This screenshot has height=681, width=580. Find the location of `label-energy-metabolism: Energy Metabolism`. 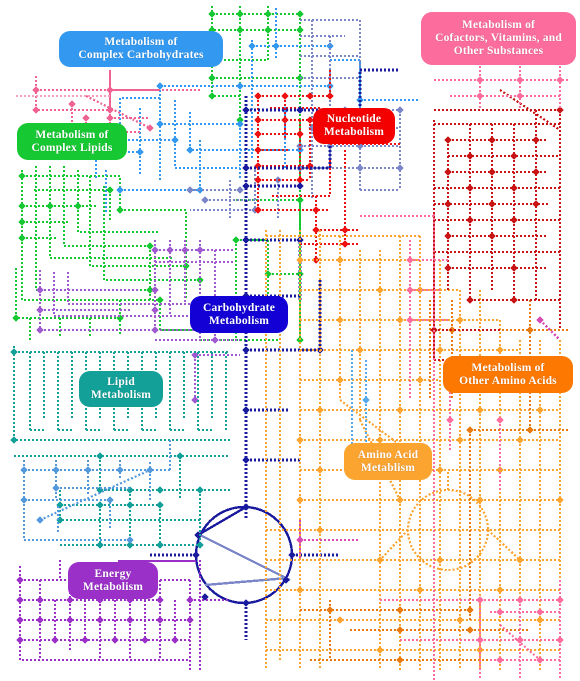

label-energy-metabolism: Energy Metabolism is located at coordinates (113, 580).